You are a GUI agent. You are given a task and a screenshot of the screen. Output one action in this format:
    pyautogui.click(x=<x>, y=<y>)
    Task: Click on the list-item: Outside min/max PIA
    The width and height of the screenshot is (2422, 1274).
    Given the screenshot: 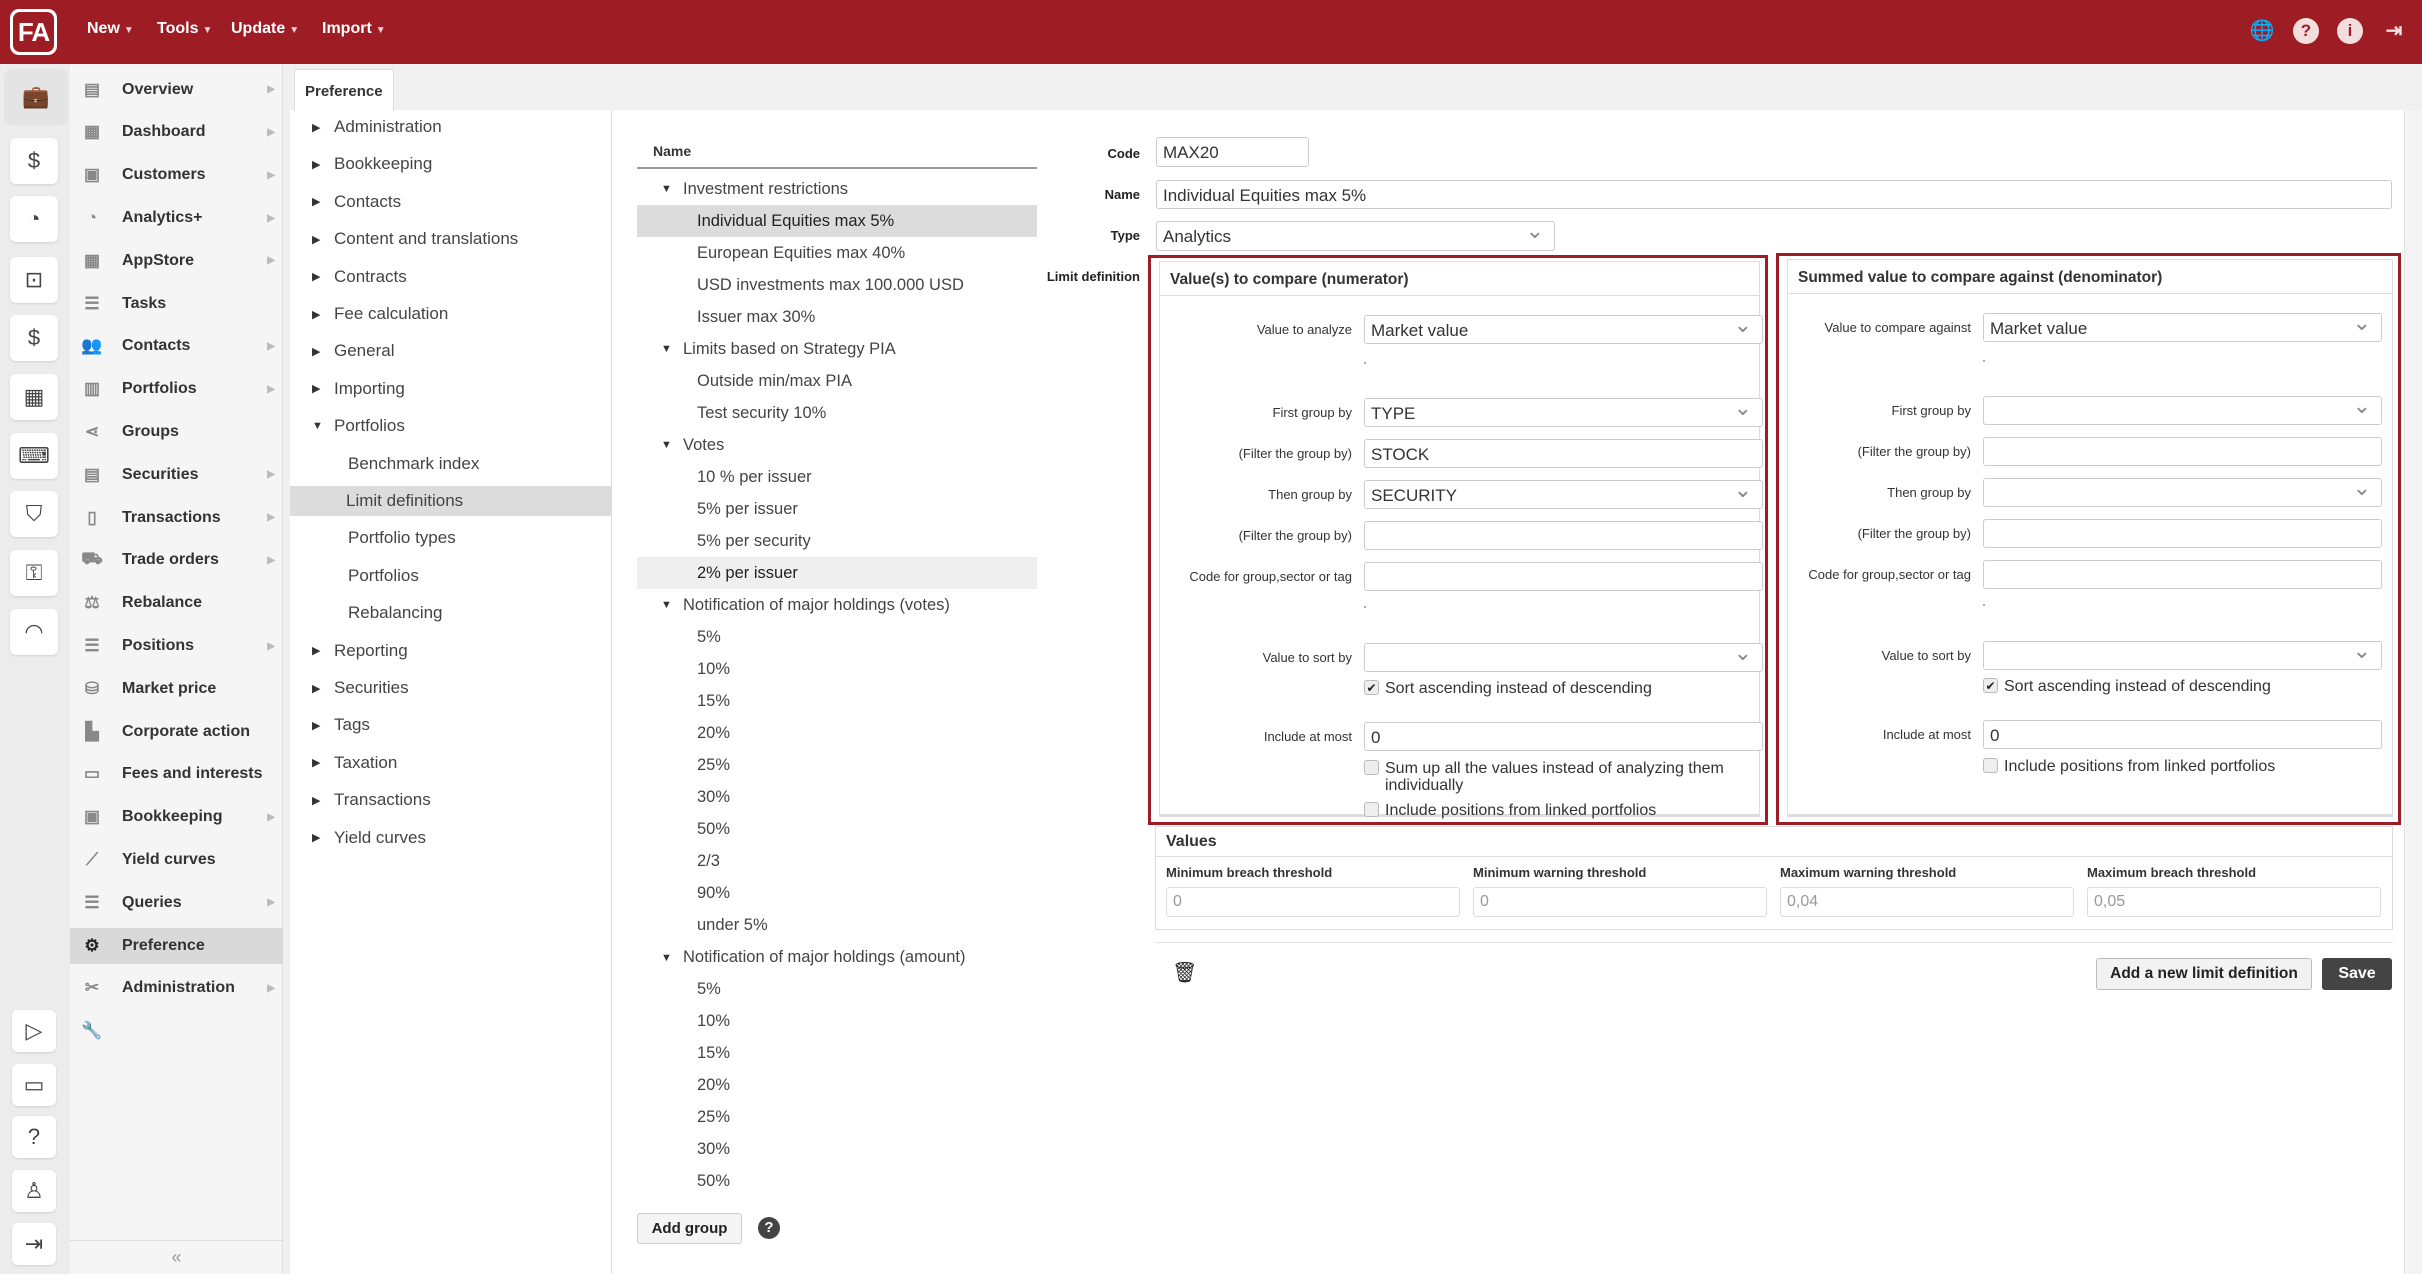 What is the action you would take?
    pyautogui.click(x=837, y=381)
    